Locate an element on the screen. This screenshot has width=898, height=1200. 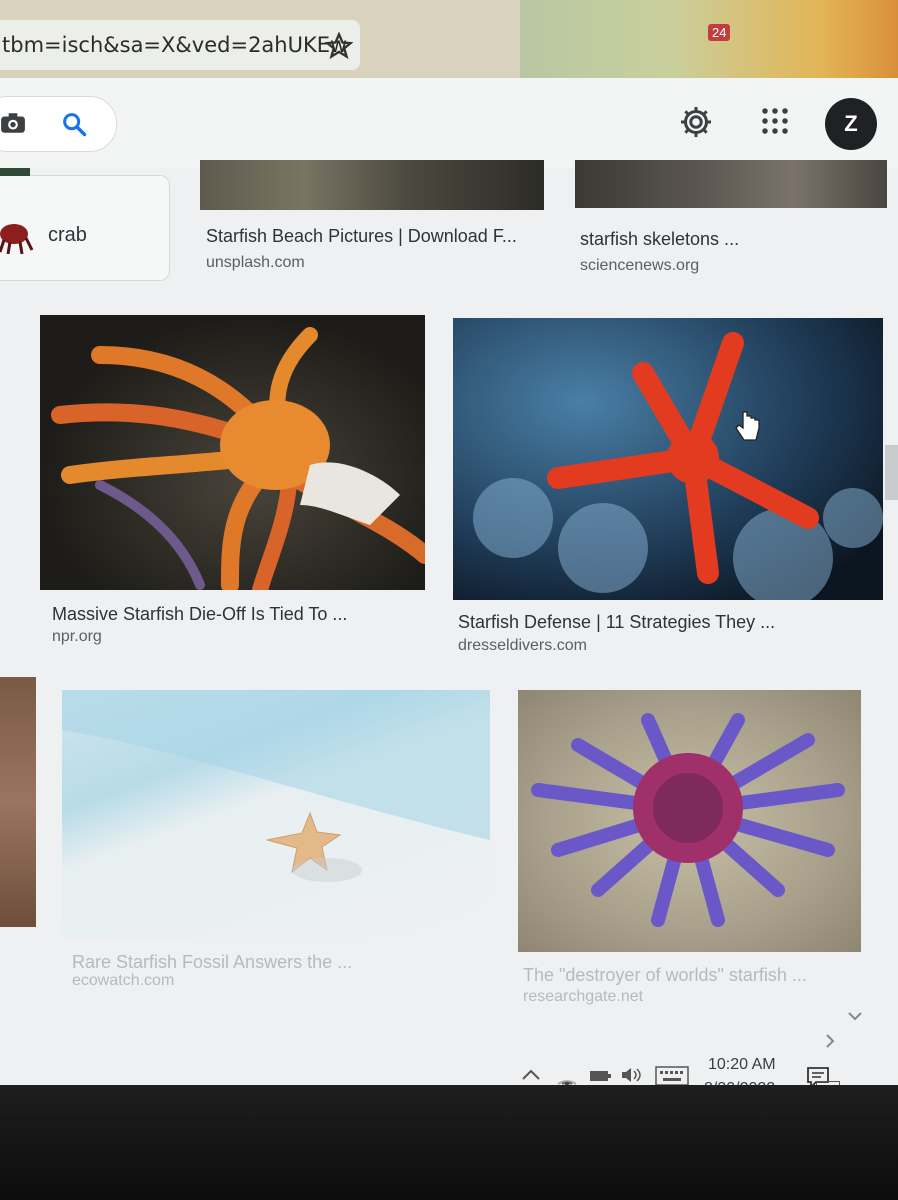
account-avatar: Z is located at coordinates (851, 124).